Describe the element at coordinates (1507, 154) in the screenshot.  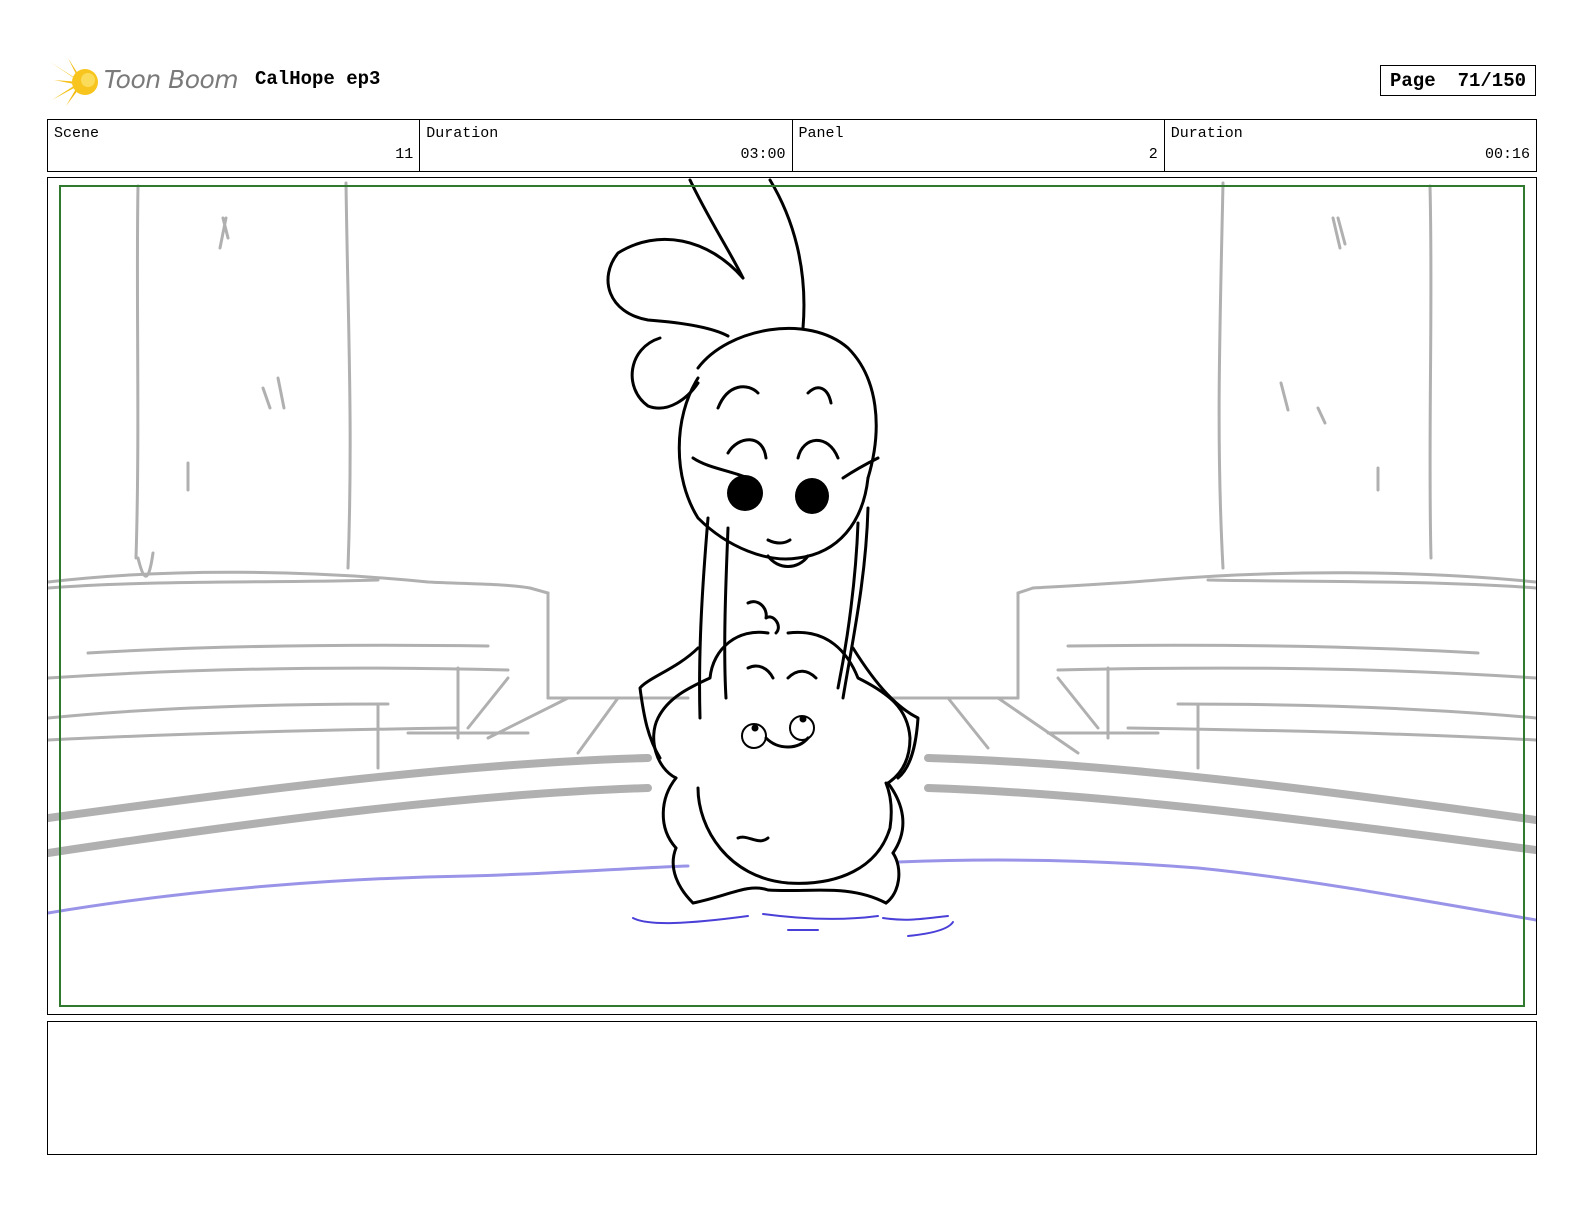
I see `panel-duration-value: 00:16` at that location.